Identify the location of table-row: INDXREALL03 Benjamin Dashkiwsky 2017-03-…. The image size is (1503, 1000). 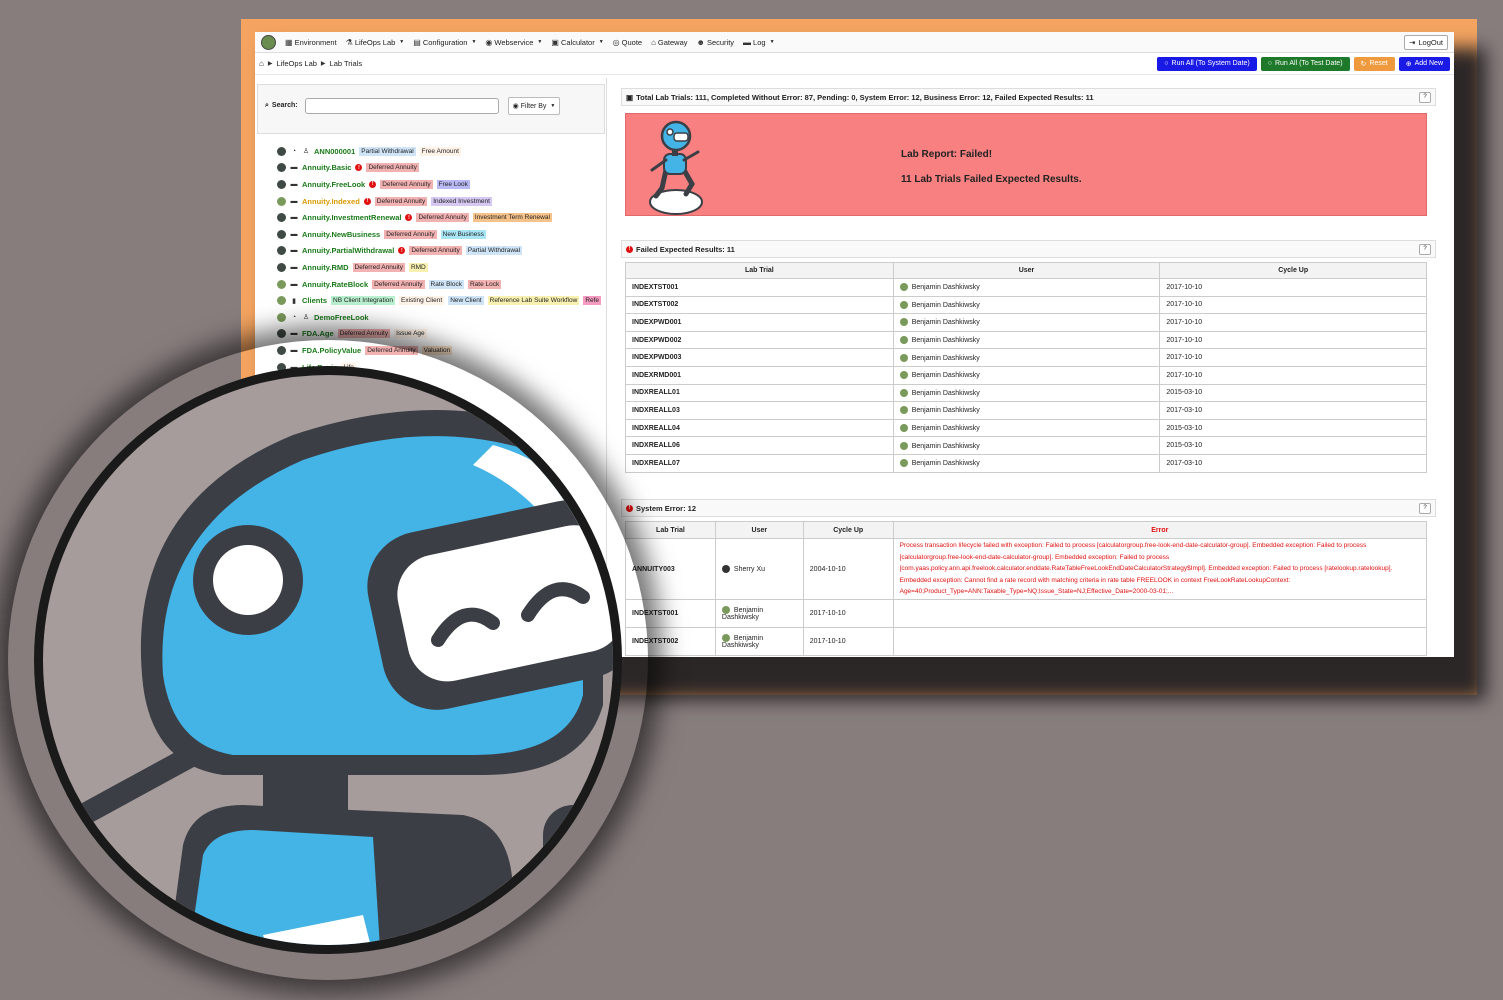
(1026, 410).